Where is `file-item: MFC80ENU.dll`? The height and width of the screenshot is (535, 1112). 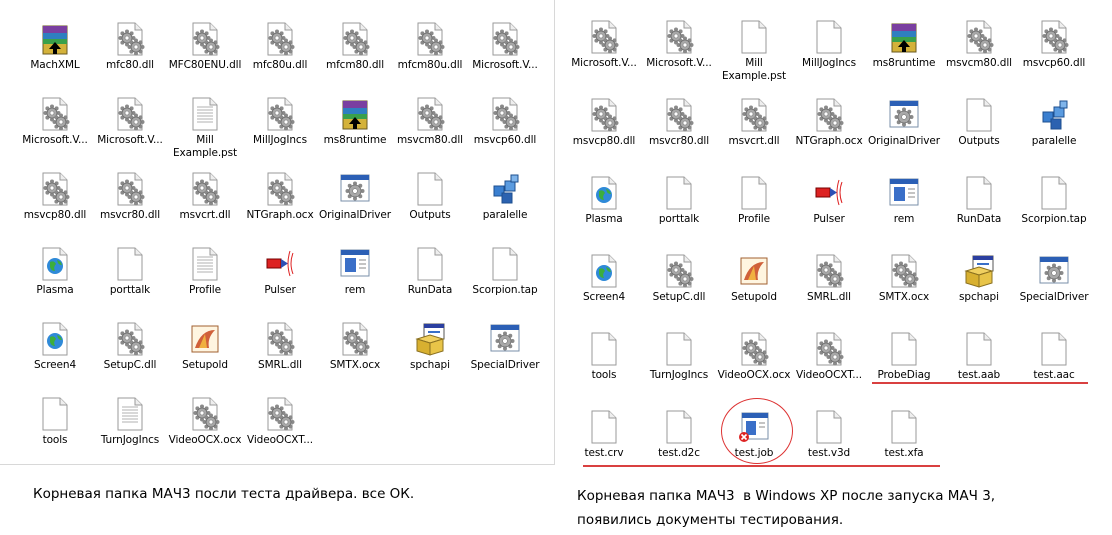 file-item: MFC80ENU.dll is located at coordinates (205, 57).